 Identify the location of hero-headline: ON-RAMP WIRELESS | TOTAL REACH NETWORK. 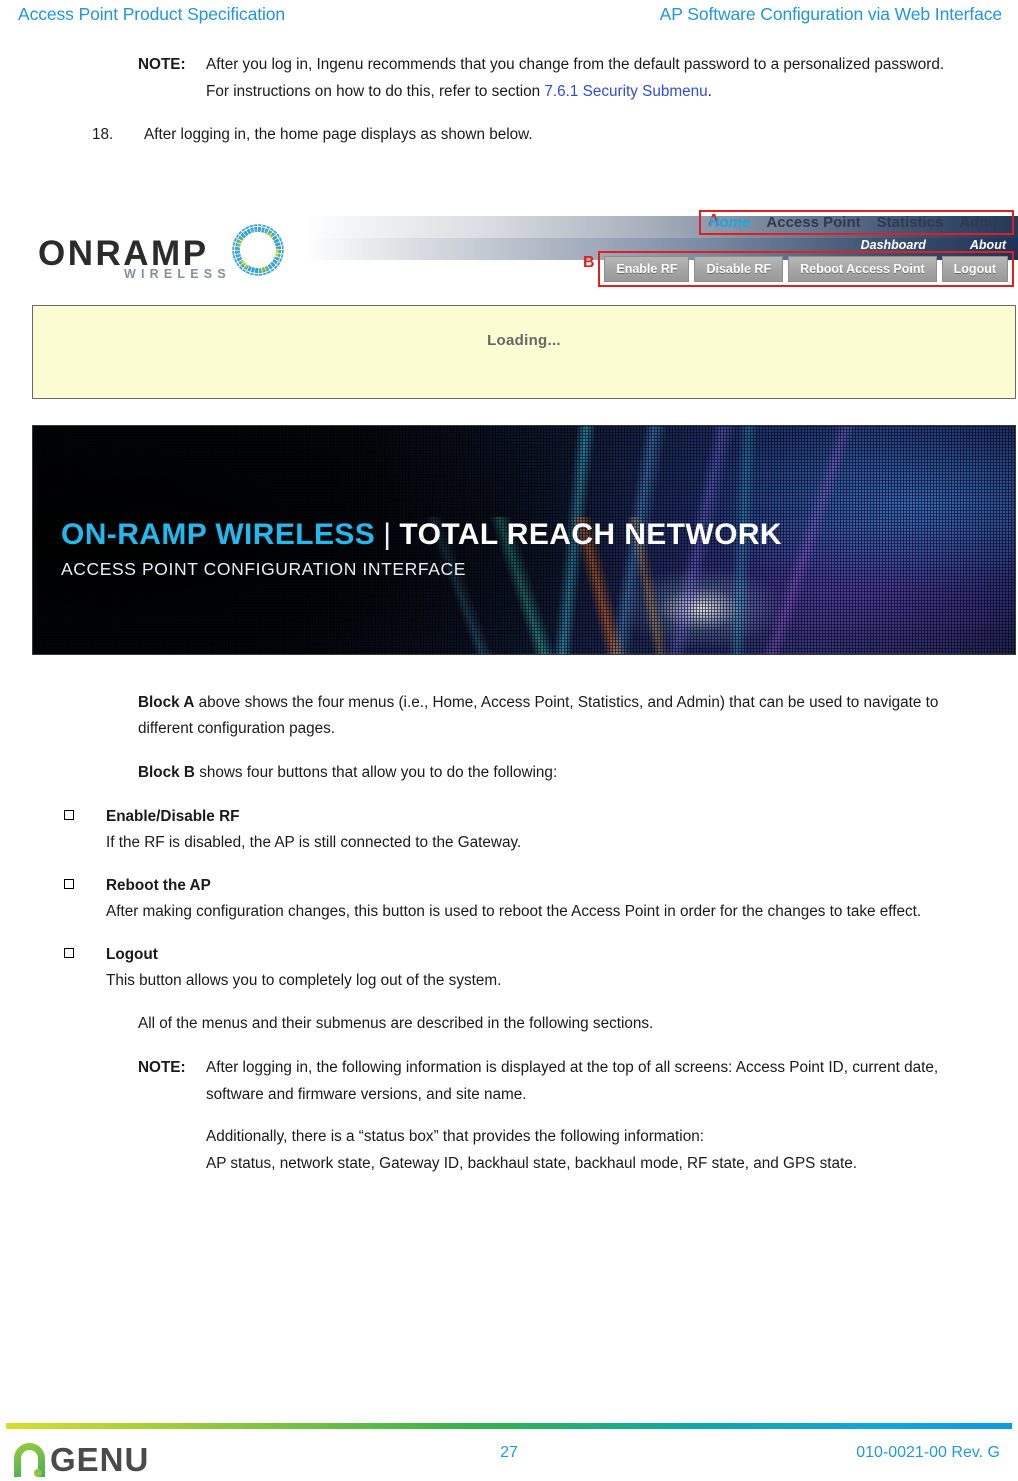
(421, 535).